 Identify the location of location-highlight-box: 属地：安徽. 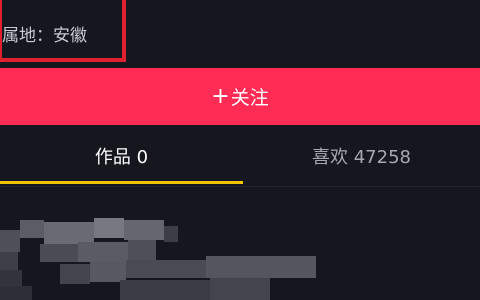
(63, 31).